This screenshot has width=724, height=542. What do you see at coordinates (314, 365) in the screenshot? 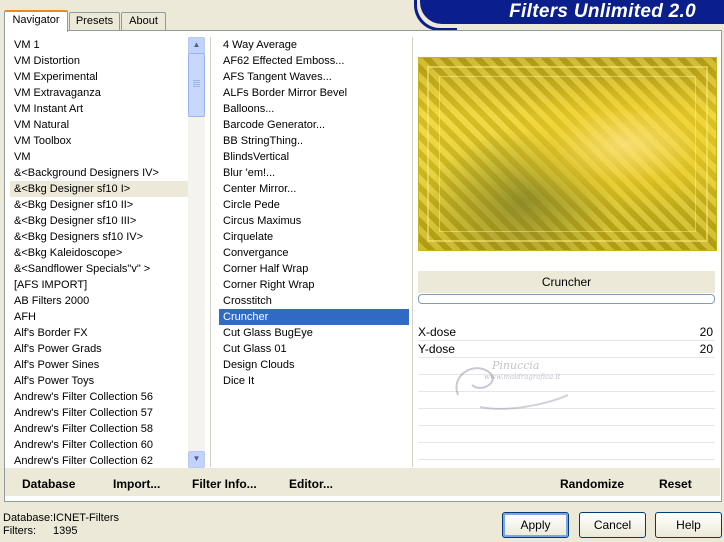
I see `filter-item: Design Clouds` at bounding box center [314, 365].